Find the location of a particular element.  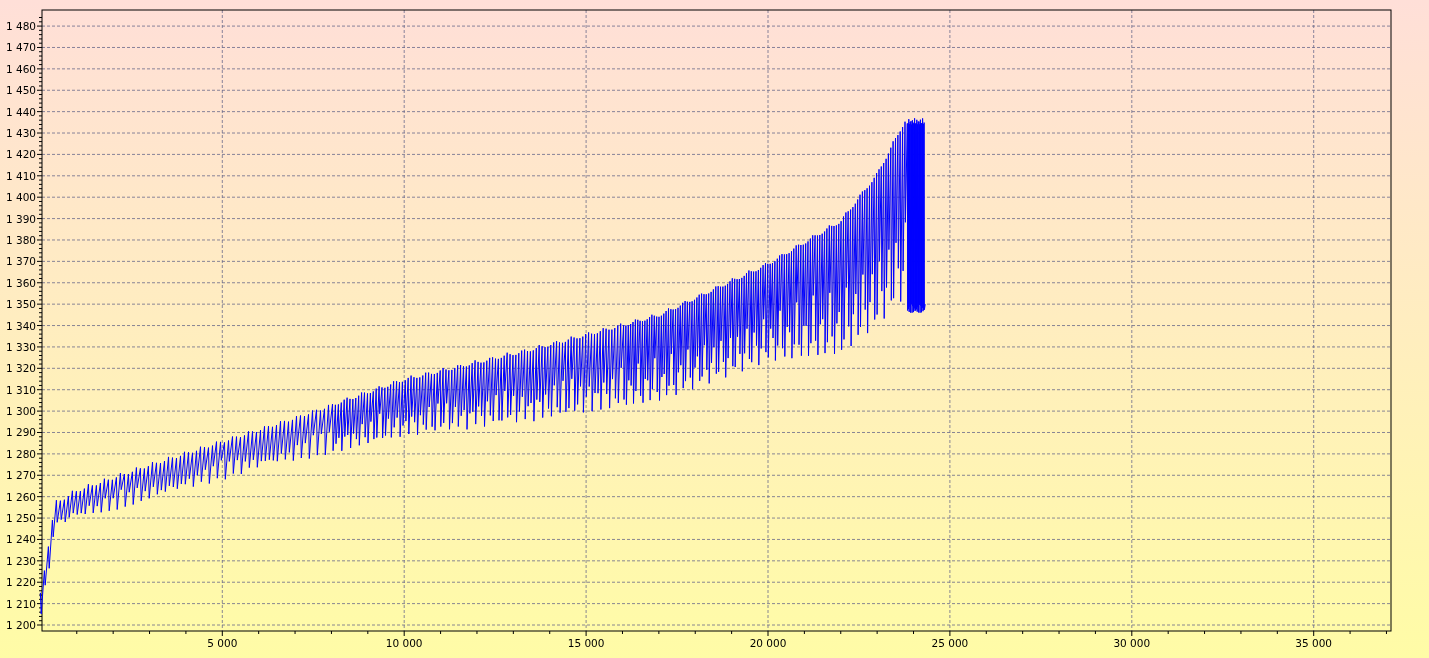

y-tick-label: 1 290 is located at coordinates (20, 432).